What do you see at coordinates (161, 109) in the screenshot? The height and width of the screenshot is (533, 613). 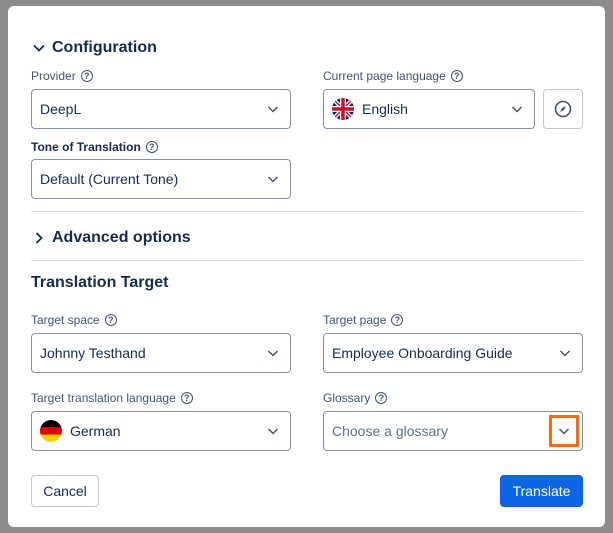 I see `provider-select: DeepL` at bounding box center [161, 109].